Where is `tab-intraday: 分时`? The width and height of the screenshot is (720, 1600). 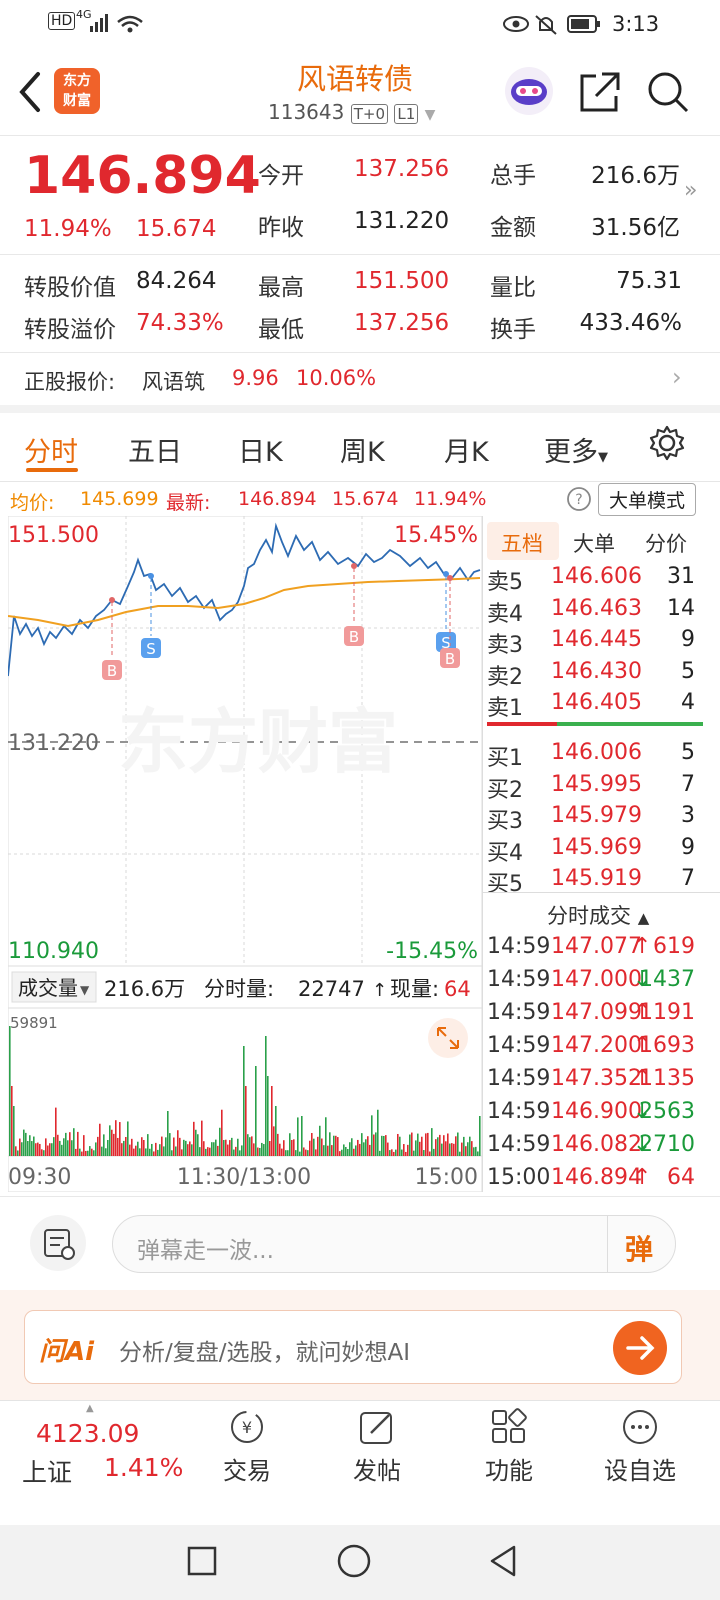
tab-intraday: 分时 is located at coordinates (51, 449).